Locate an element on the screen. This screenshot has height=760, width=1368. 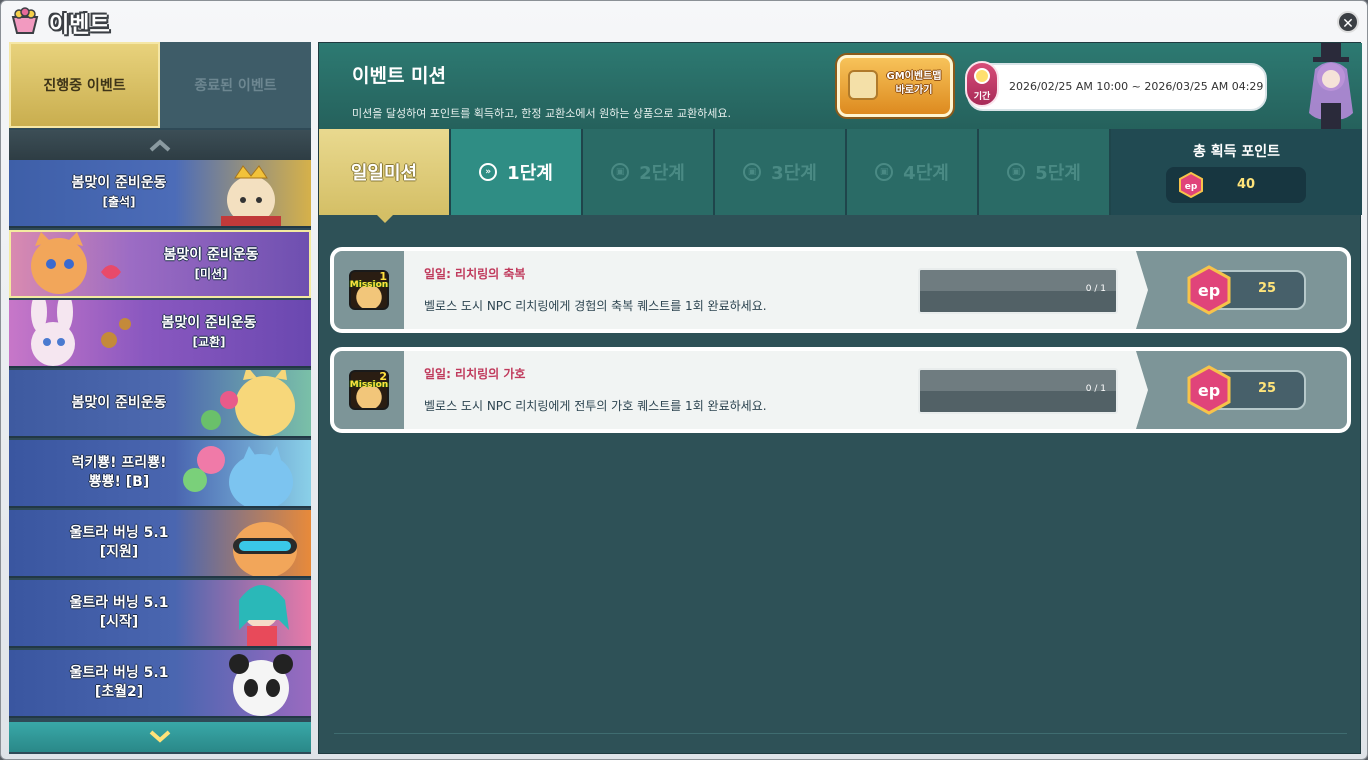
cake-icon is located at coordinates (863, 85).